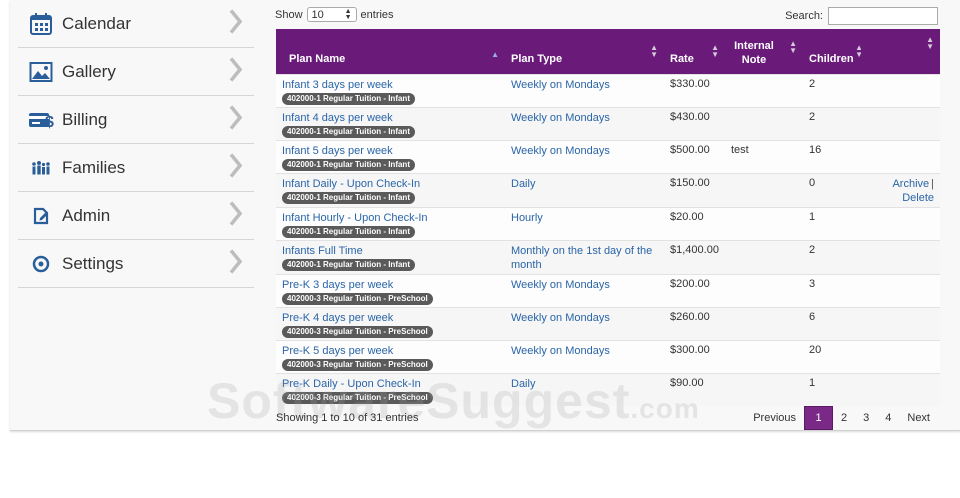 The image size is (960, 498). What do you see at coordinates (41, 72) in the screenshot?
I see `gallery-icon` at bounding box center [41, 72].